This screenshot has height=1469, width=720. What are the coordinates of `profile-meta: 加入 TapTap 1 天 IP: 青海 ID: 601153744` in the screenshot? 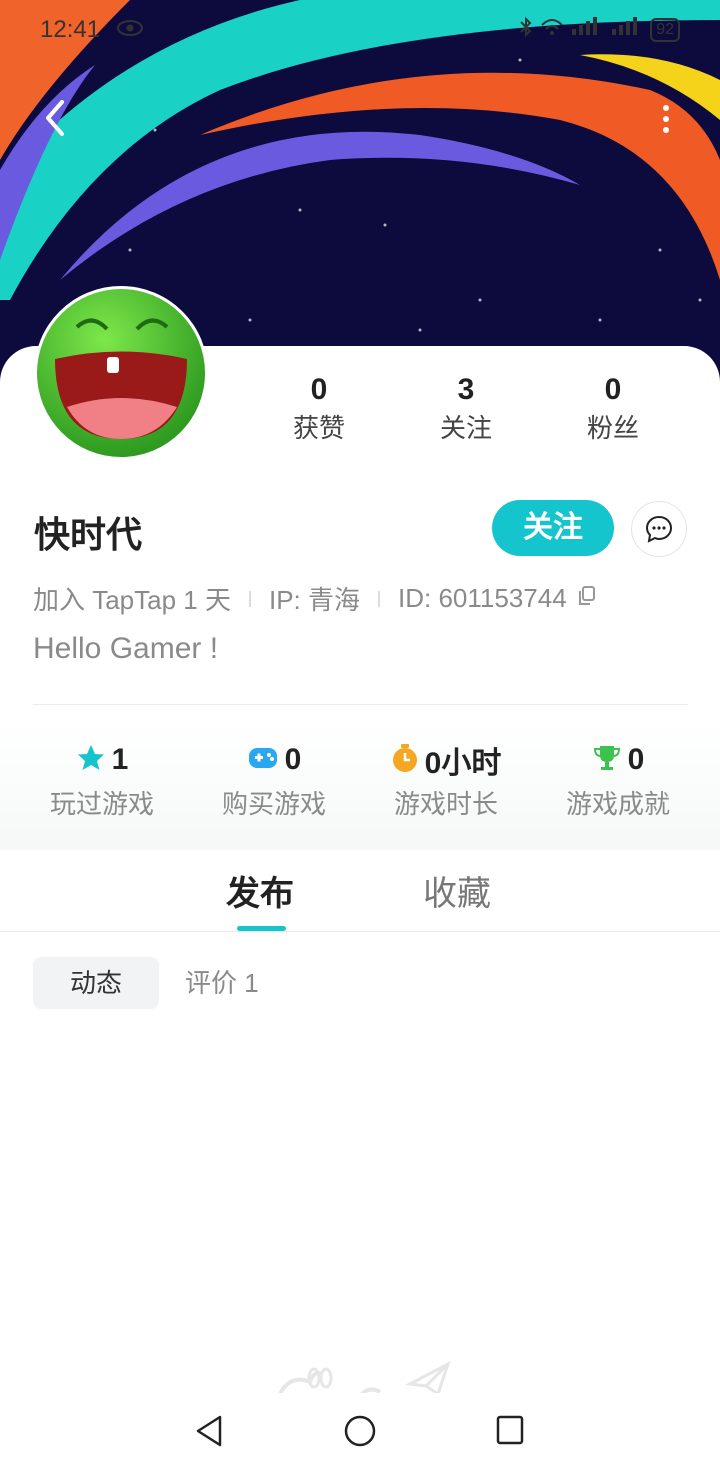 It's located at (315, 598).